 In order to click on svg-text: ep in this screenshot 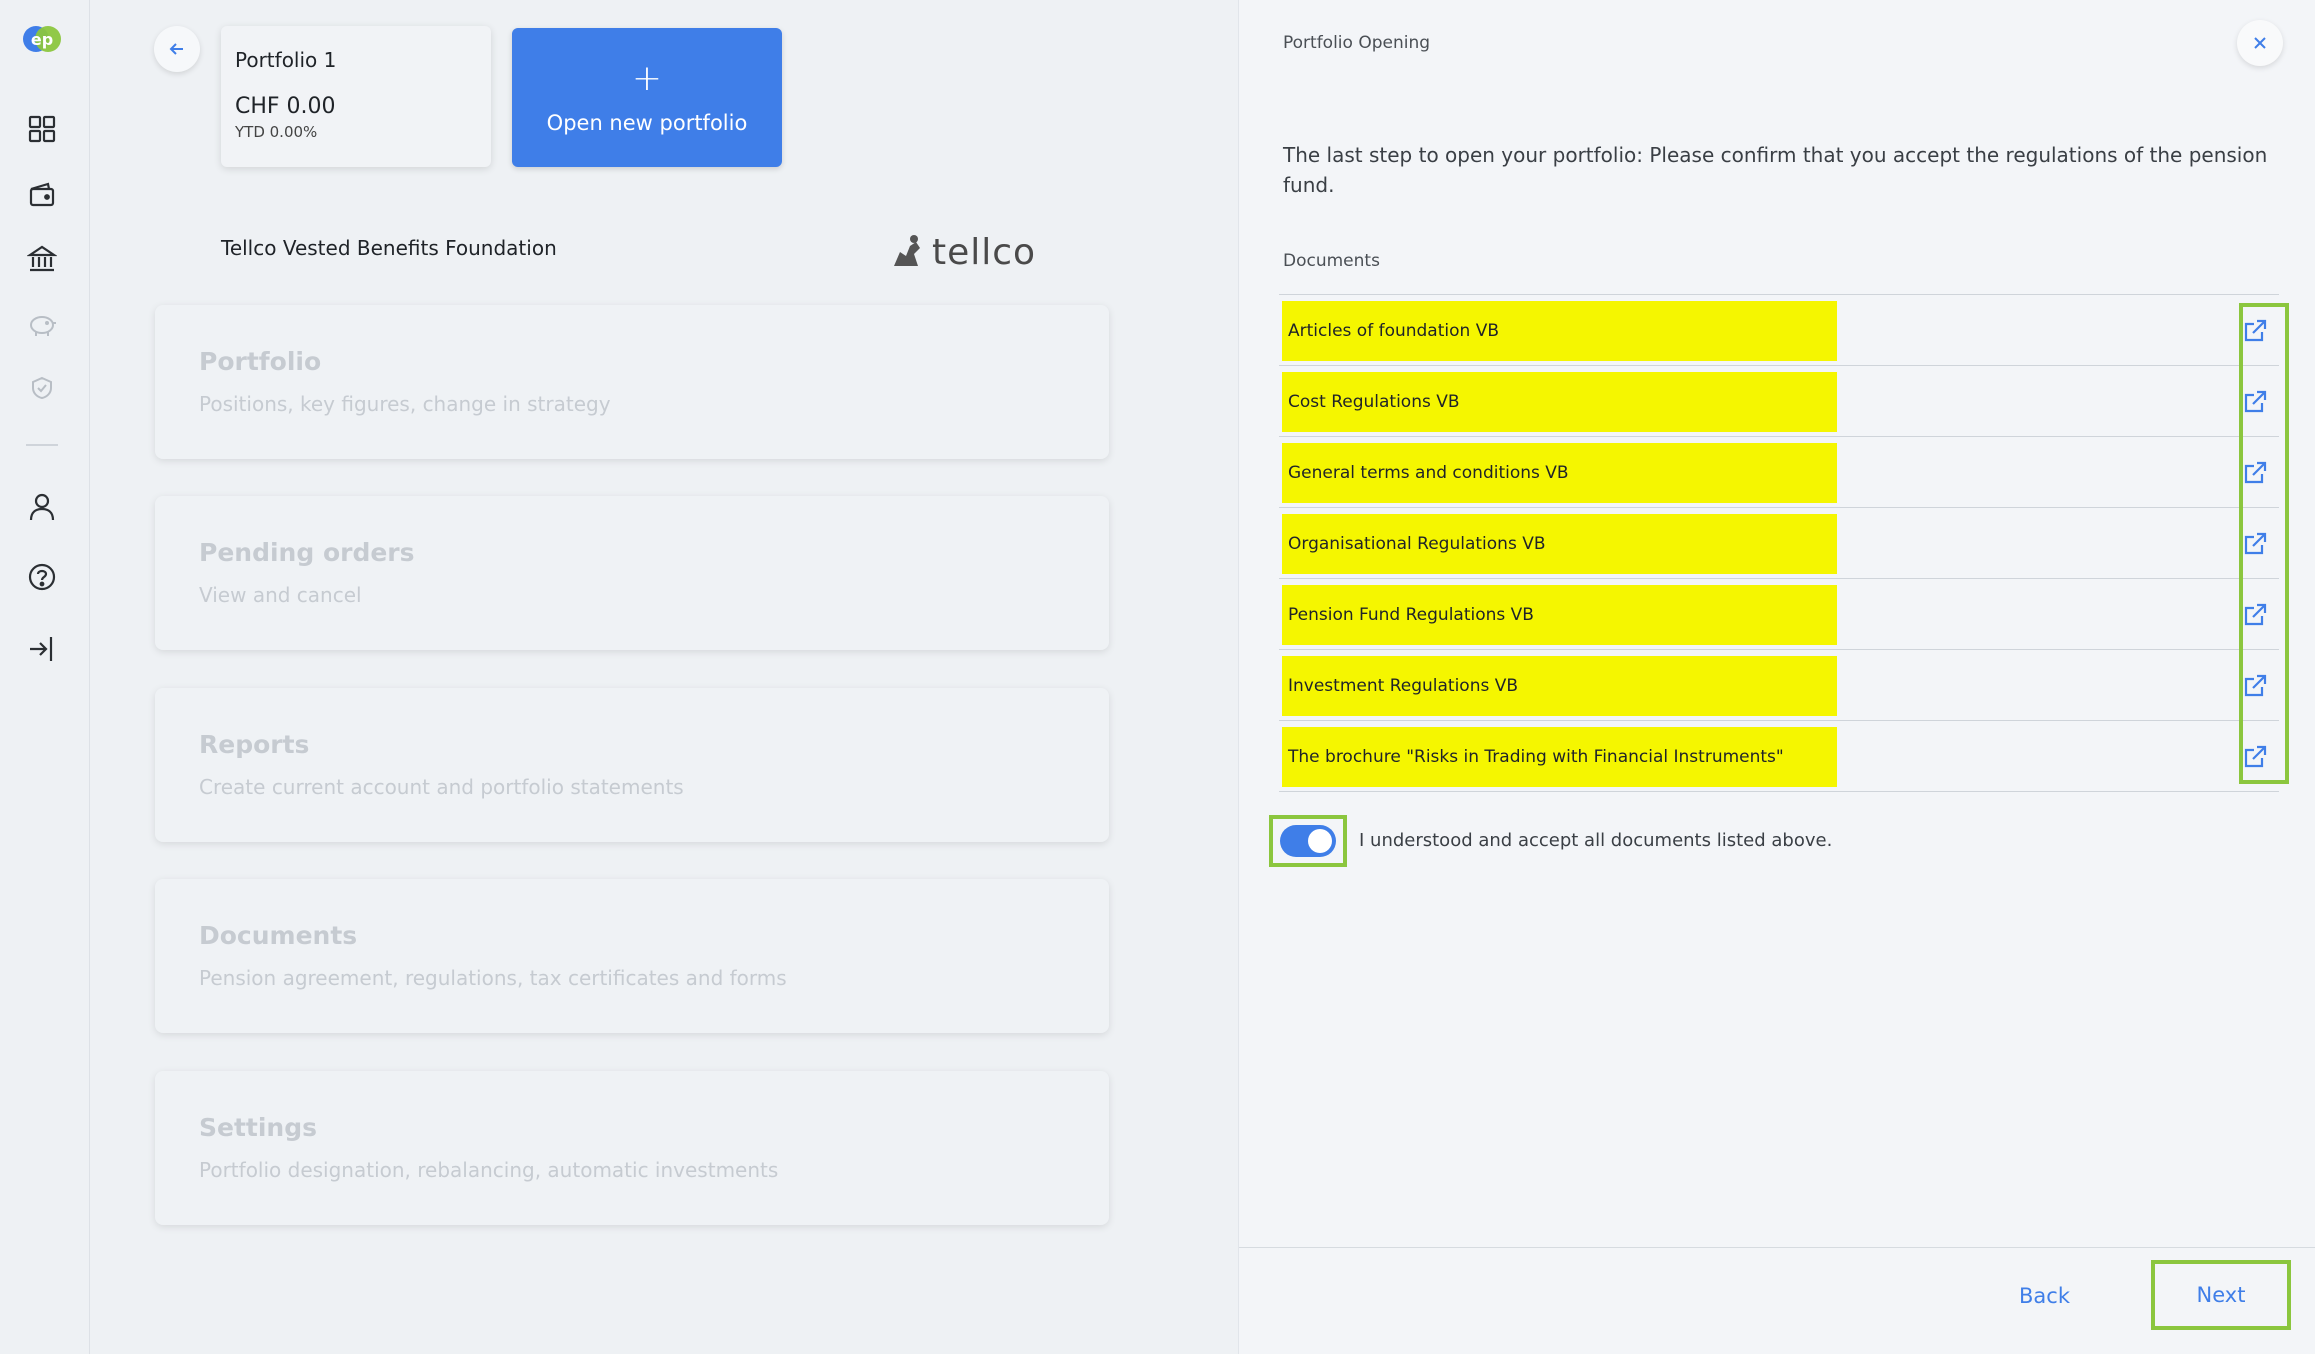, I will do `click(42, 39)`.